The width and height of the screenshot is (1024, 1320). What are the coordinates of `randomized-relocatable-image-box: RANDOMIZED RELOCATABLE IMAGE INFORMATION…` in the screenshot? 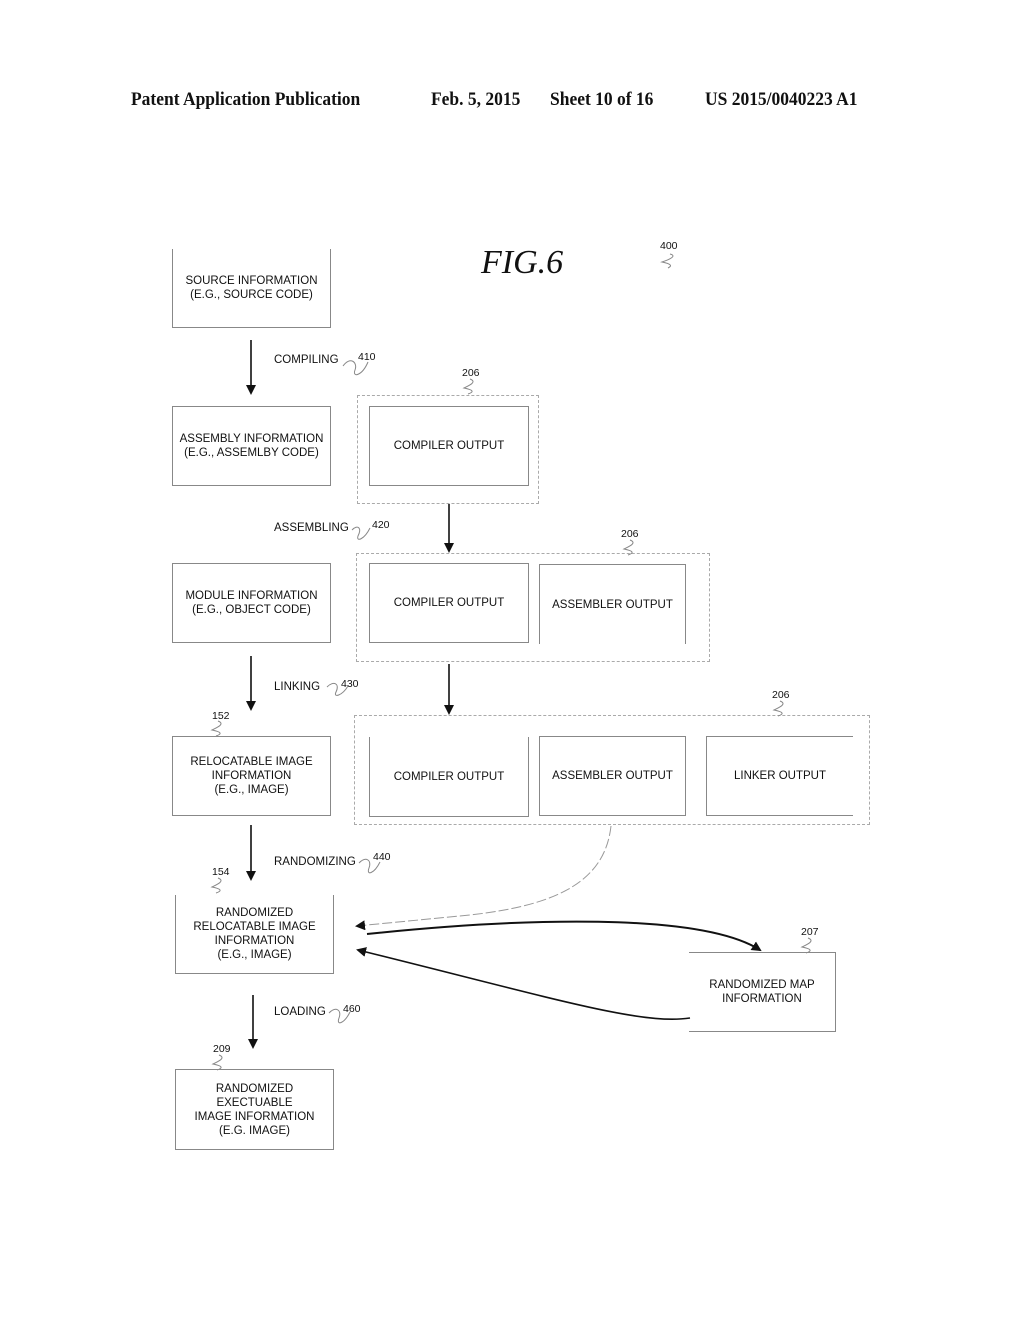 It's located at (254, 934).